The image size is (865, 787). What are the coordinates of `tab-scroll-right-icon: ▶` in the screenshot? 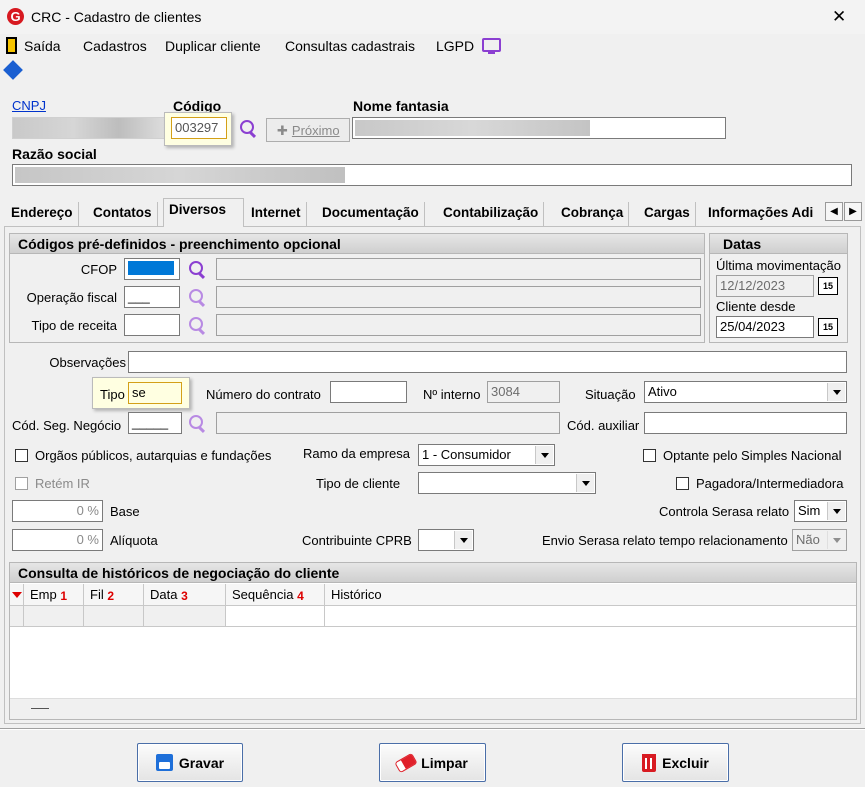 It's located at (853, 211).